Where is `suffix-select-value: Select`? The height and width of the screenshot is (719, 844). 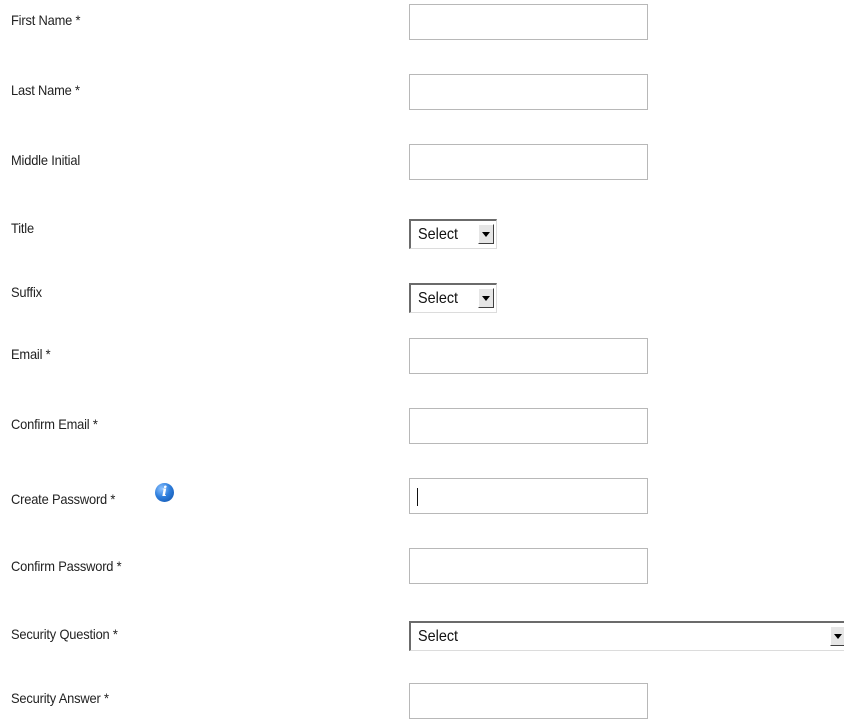
suffix-select-value: Select is located at coordinates (438, 298).